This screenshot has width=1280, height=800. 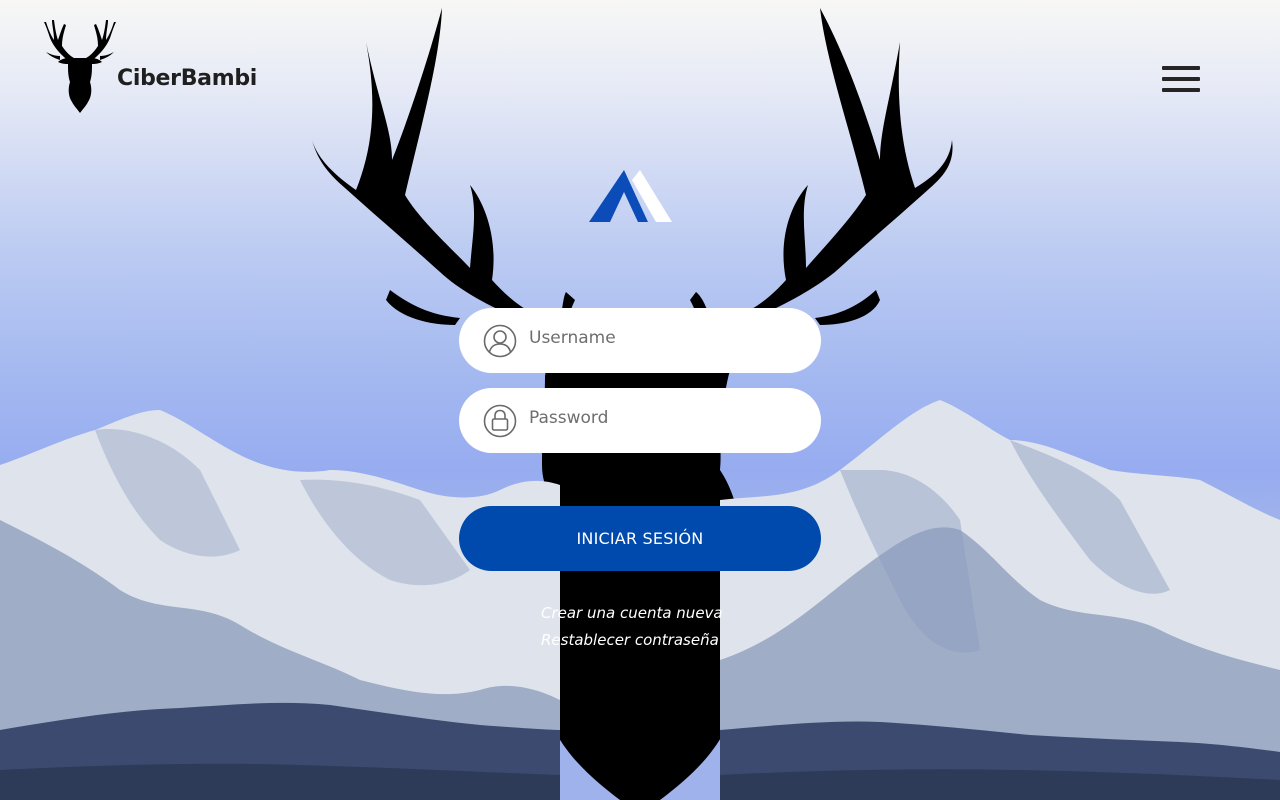 What do you see at coordinates (1181, 68) in the screenshot?
I see `hamburger-menu-icon` at bounding box center [1181, 68].